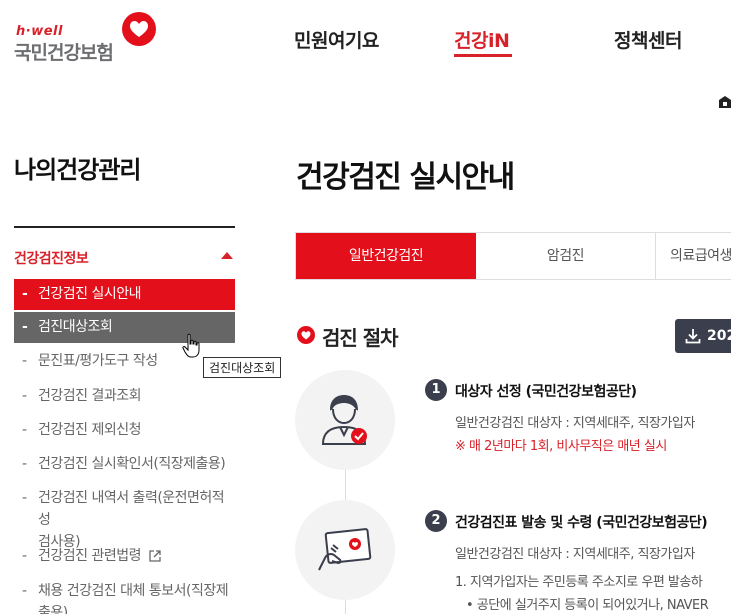 The height and width of the screenshot is (614, 731). I want to click on home-icon, so click(724, 102).